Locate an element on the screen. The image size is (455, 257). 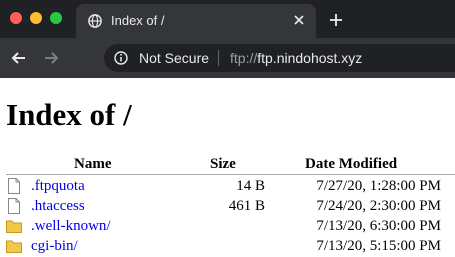
file-size: 461 B is located at coordinates (246, 206).